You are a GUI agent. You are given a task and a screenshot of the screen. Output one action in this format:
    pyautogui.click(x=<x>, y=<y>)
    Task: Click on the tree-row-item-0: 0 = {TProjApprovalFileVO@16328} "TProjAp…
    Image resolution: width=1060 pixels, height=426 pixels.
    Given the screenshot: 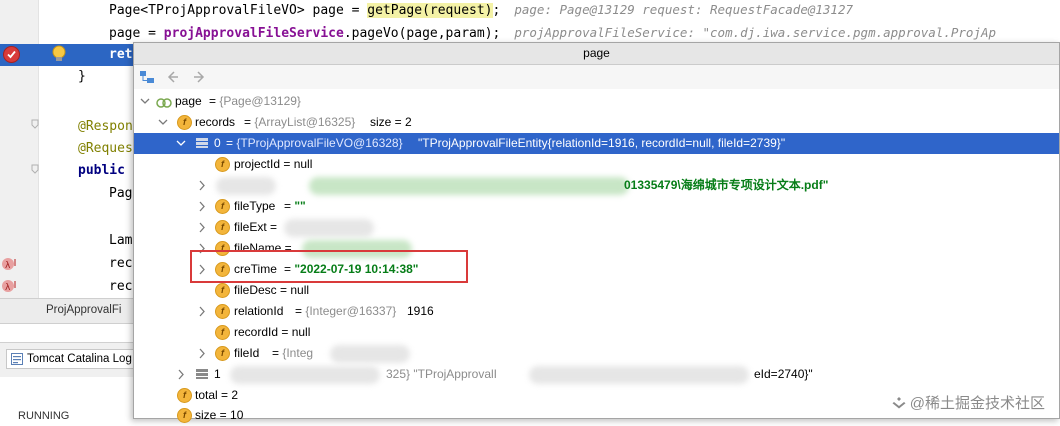 What is the action you would take?
    pyautogui.click(x=596, y=143)
    